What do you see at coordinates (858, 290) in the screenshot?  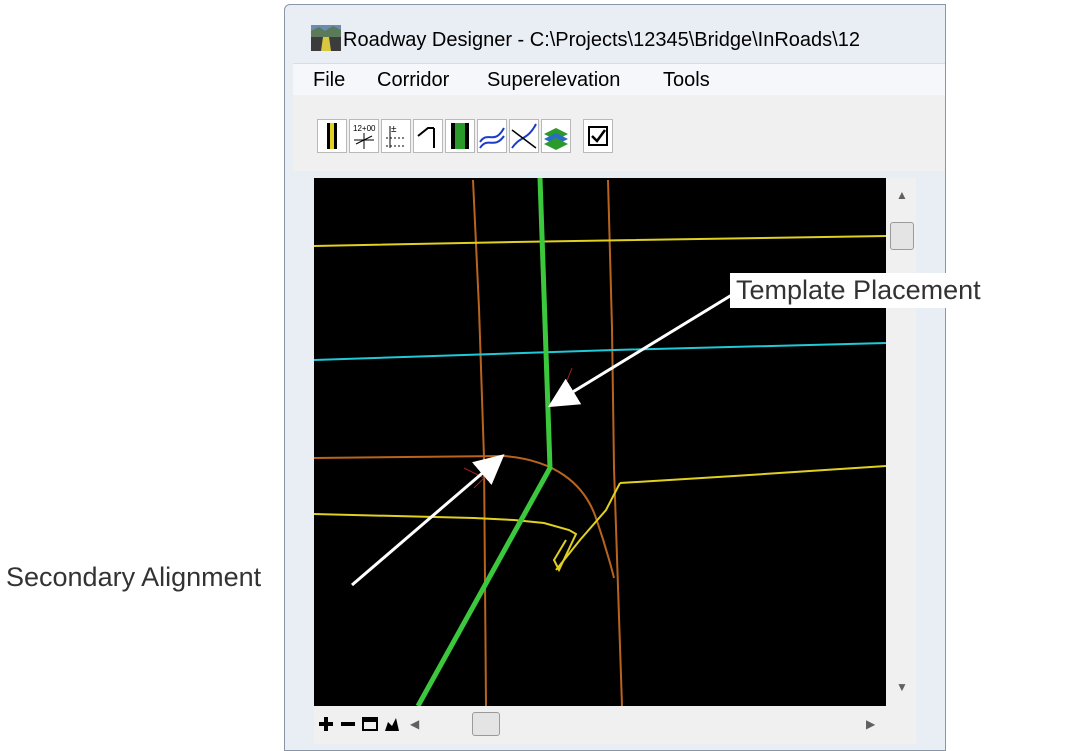 I see `template-placement-label: Template Placement` at bounding box center [858, 290].